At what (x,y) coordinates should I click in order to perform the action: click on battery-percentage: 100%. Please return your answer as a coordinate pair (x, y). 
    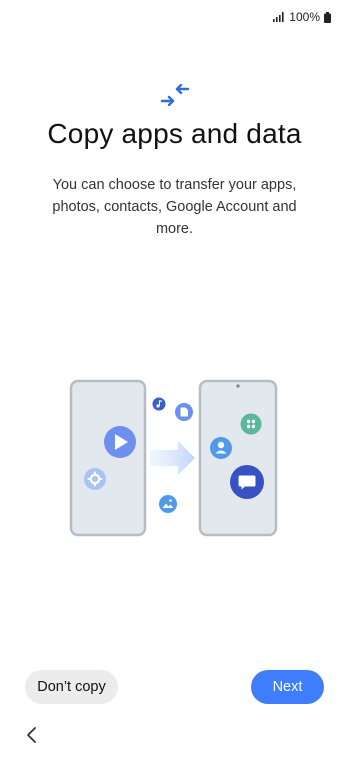
    Looking at the image, I should click on (304, 17).